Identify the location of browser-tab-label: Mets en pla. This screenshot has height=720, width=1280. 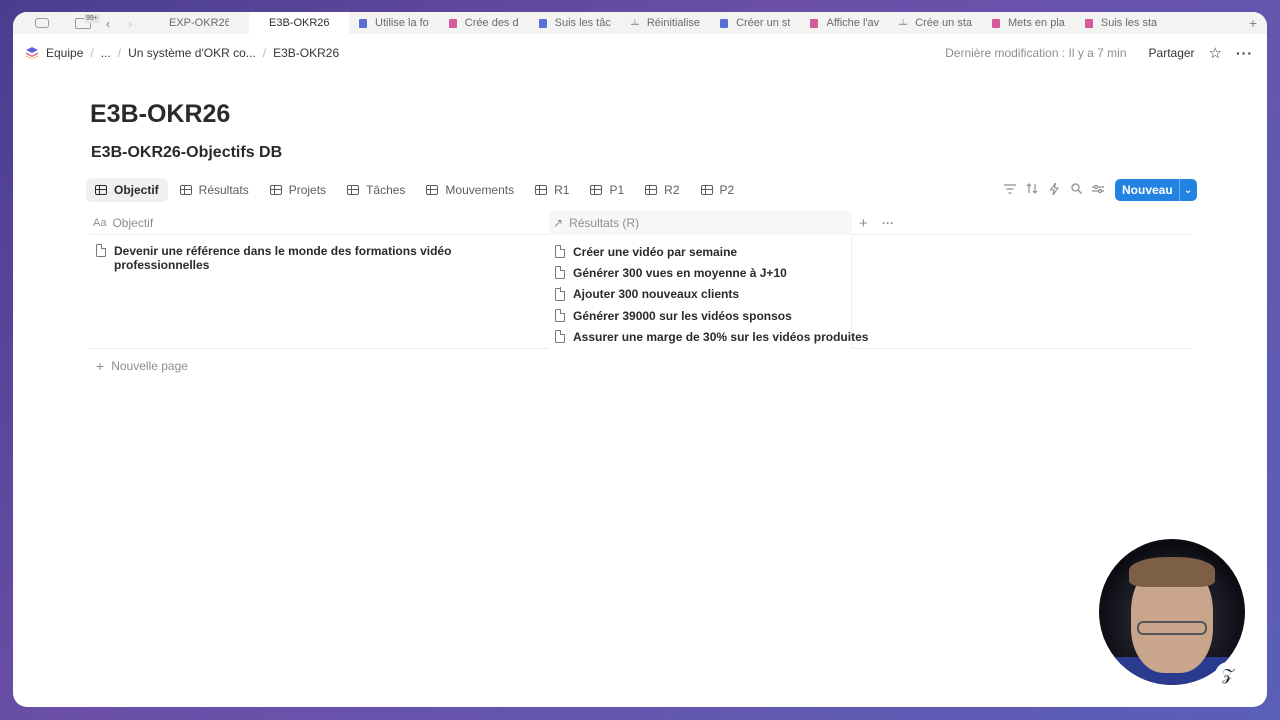
(1036, 23).